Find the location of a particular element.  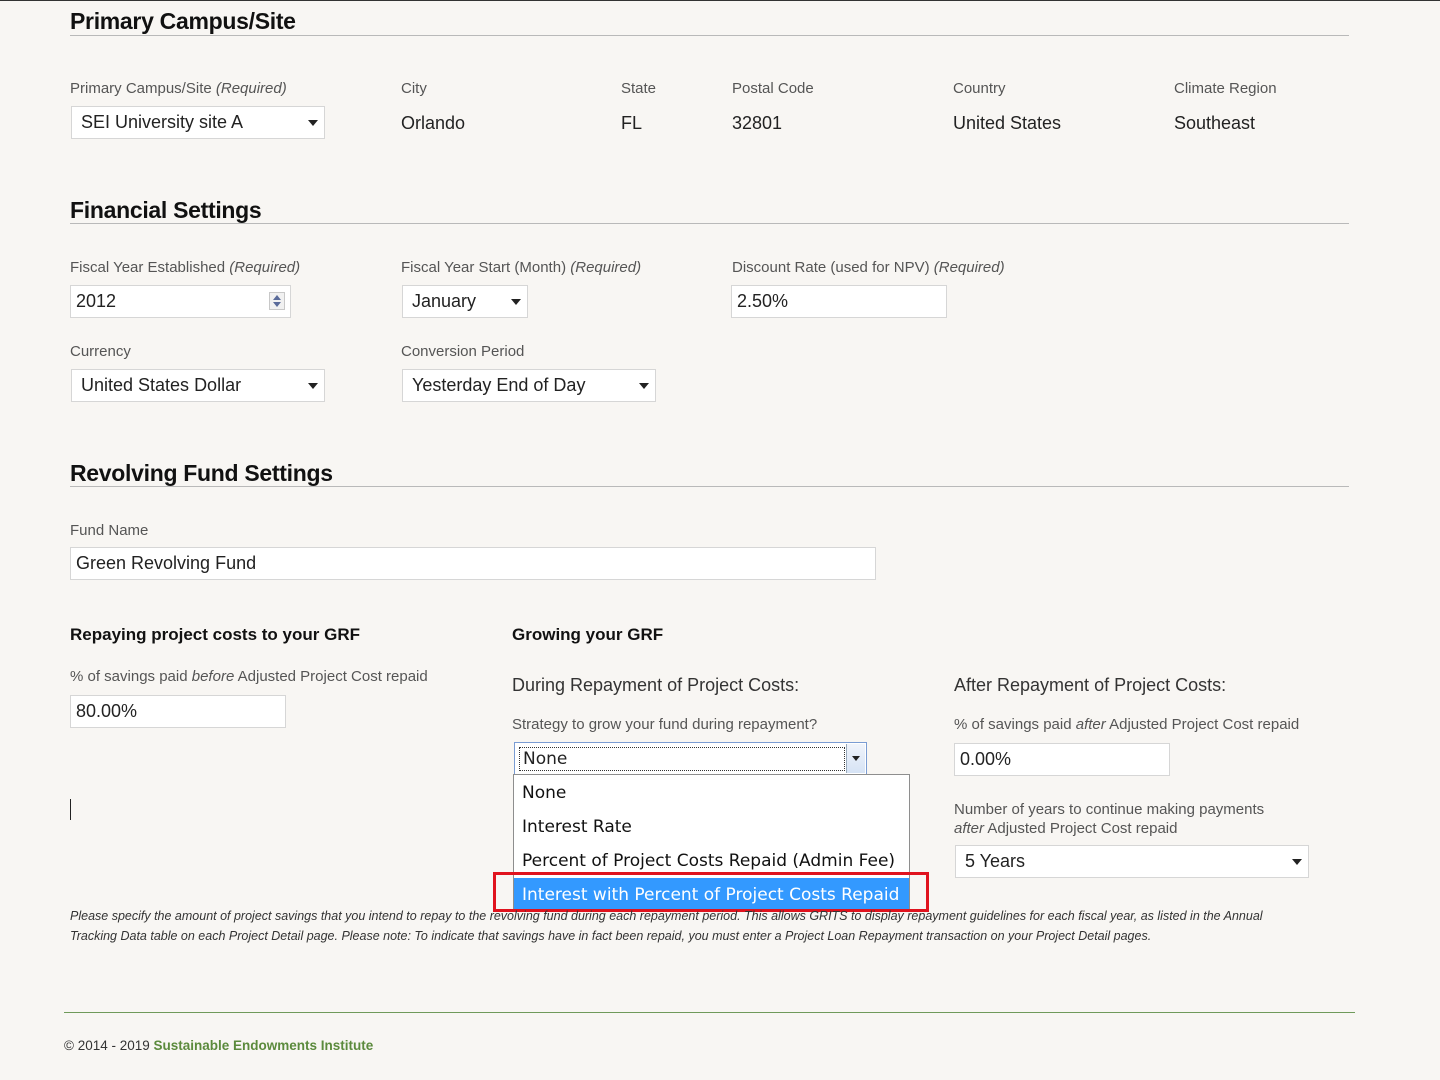

savings-before-input: 80.00% is located at coordinates (178, 711).